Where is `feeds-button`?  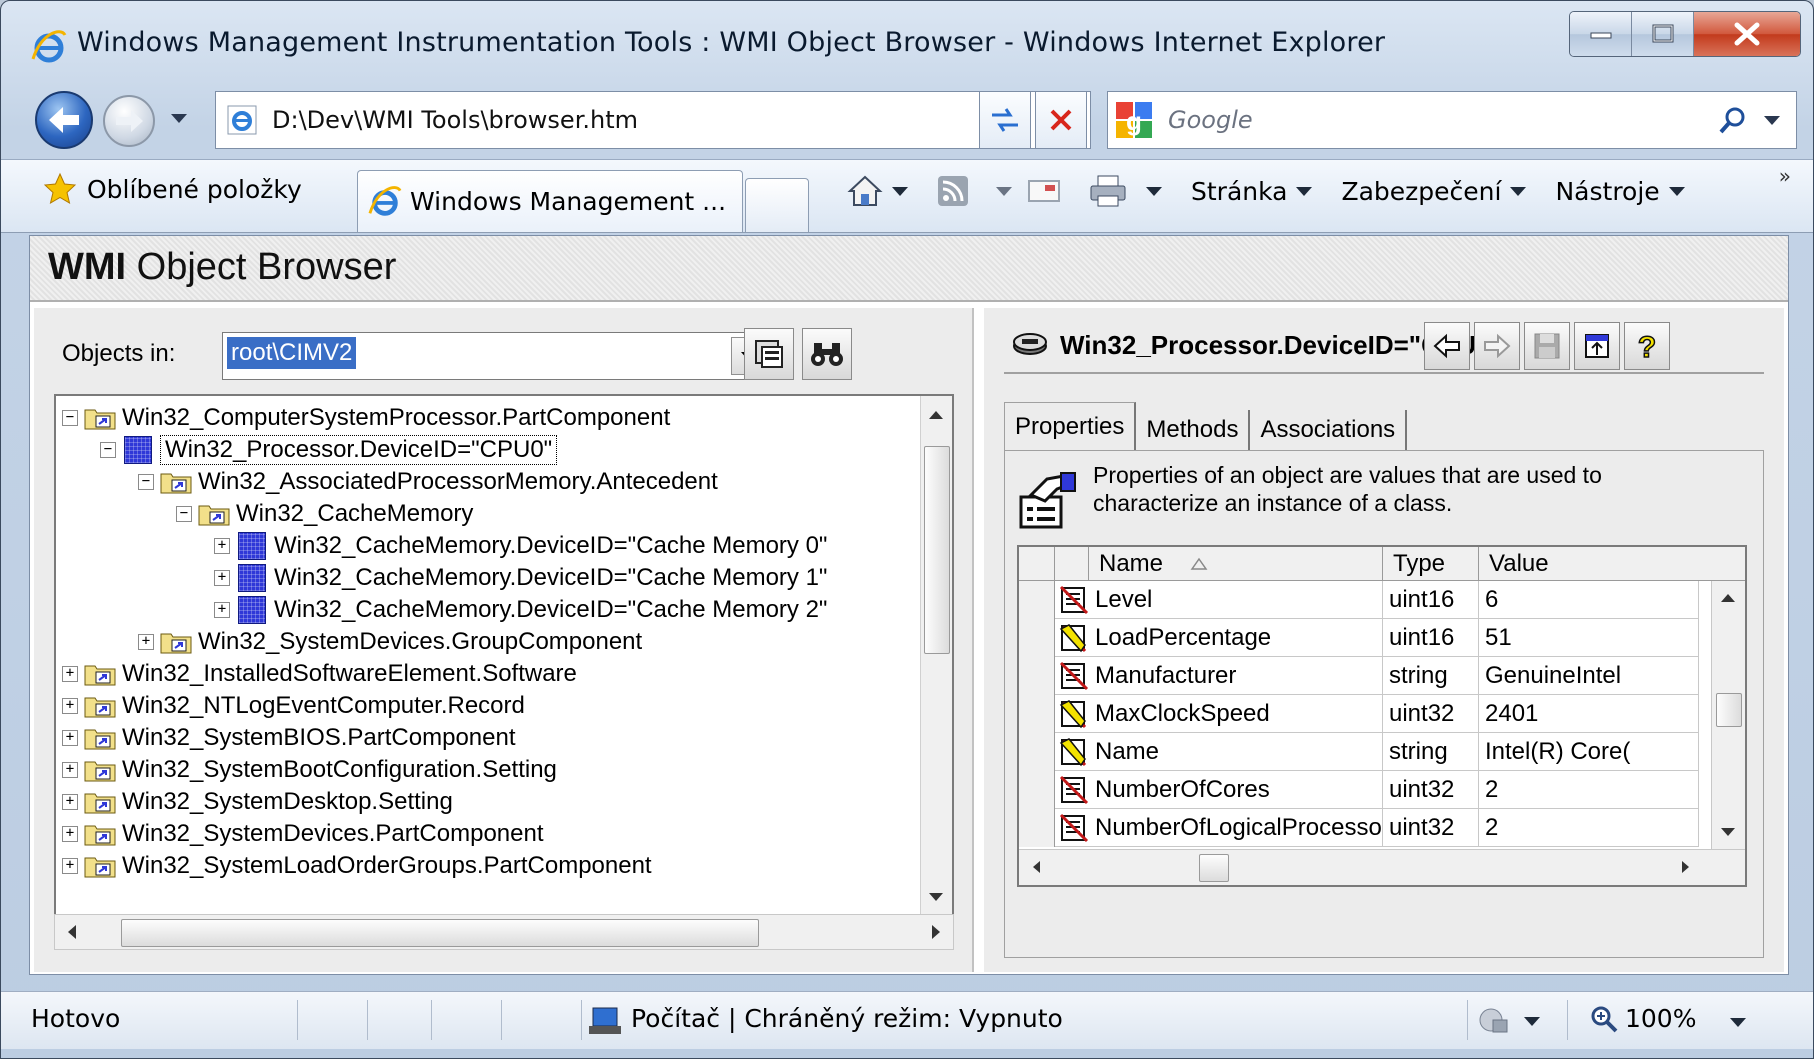
feeds-button is located at coordinates (975, 191).